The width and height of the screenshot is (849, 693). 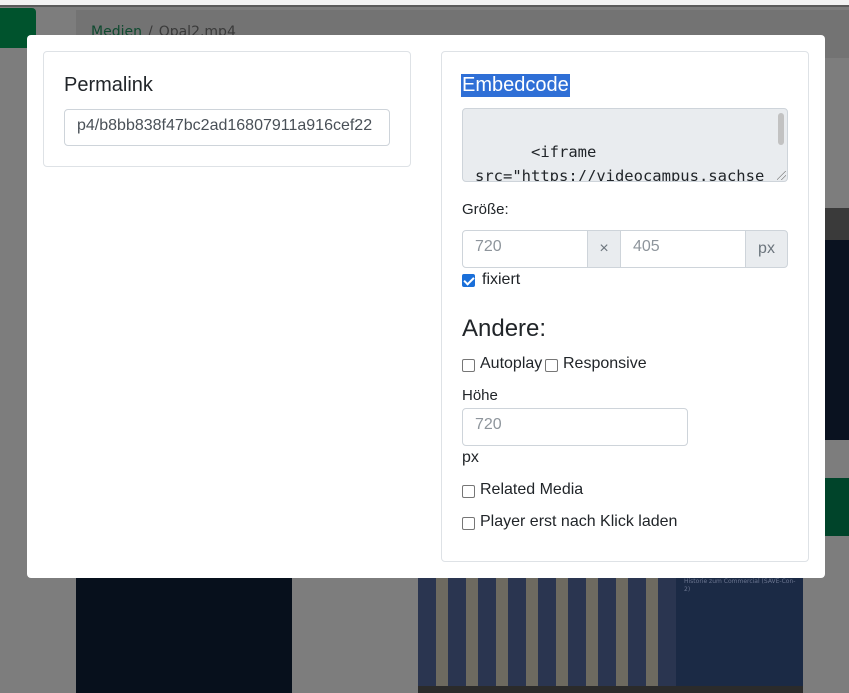 What do you see at coordinates (470, 457) in the screenshot?
I see `height-unit-label: px` at bounding box center [470, 457].